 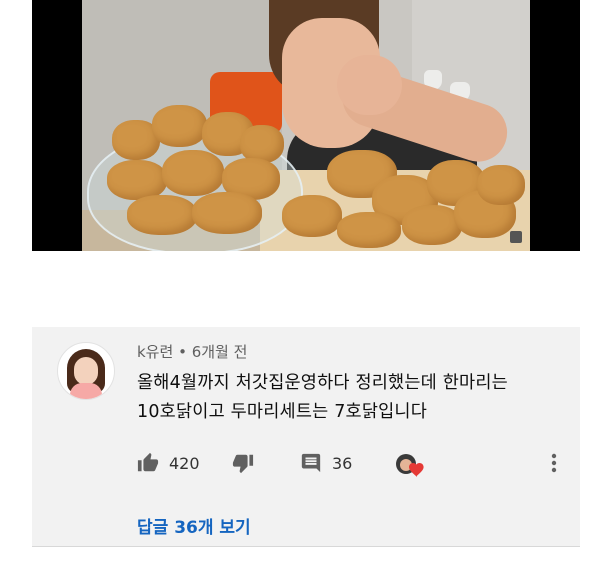 I want to click on reply-count: 36, so click(x=342, y=463).